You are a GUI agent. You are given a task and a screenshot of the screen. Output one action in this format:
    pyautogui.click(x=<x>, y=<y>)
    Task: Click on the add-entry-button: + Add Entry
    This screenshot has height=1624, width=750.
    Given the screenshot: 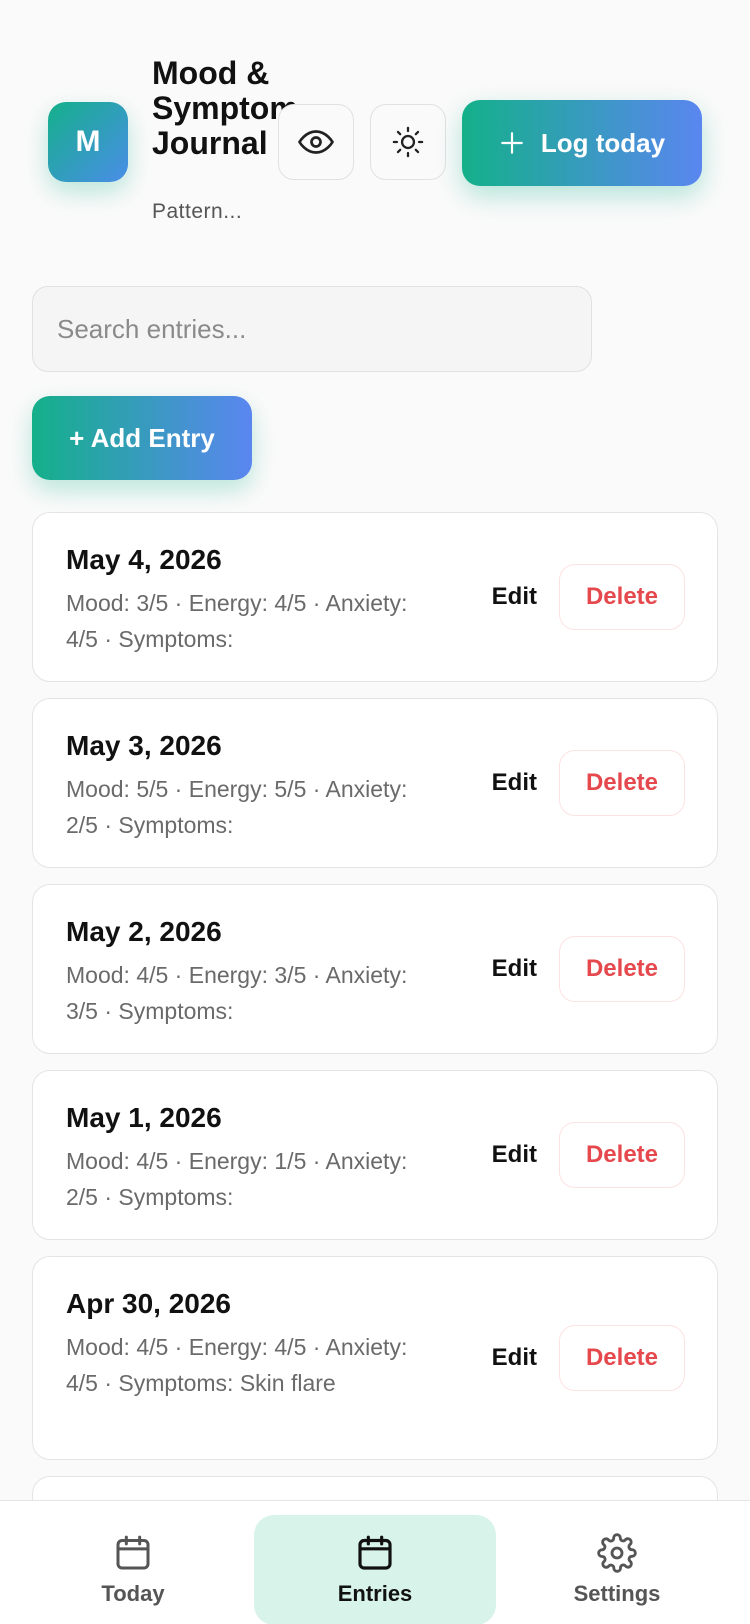 What is the action you would take?
    pyautogui.click(x=142, y=438)
    